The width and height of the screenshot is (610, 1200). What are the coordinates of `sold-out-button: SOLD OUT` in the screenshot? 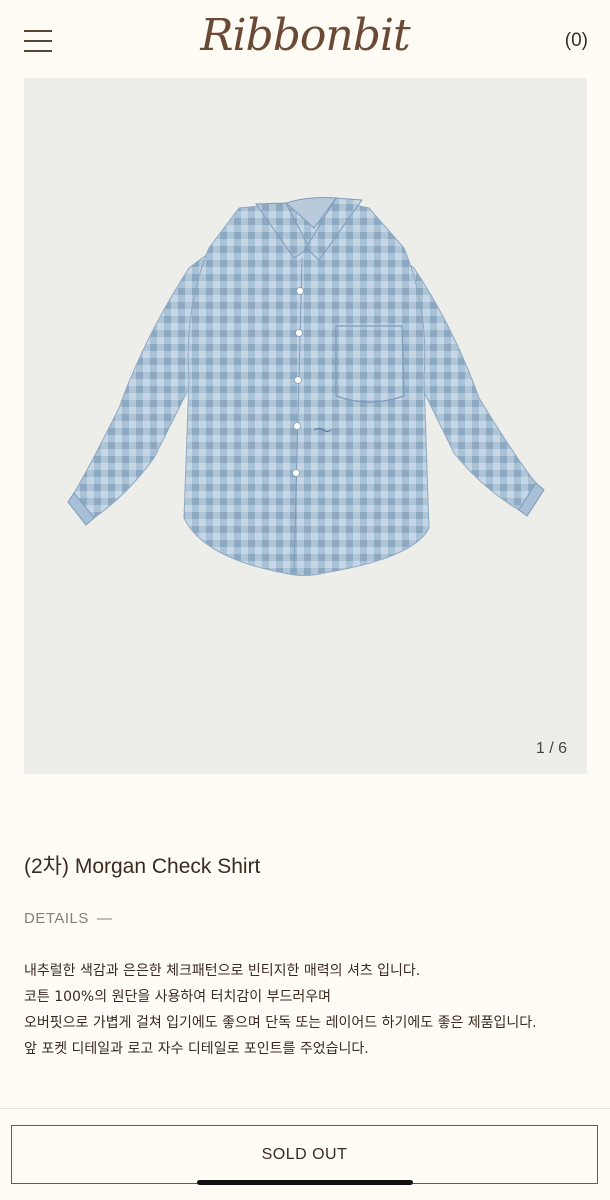 It's located at (304, 1154).